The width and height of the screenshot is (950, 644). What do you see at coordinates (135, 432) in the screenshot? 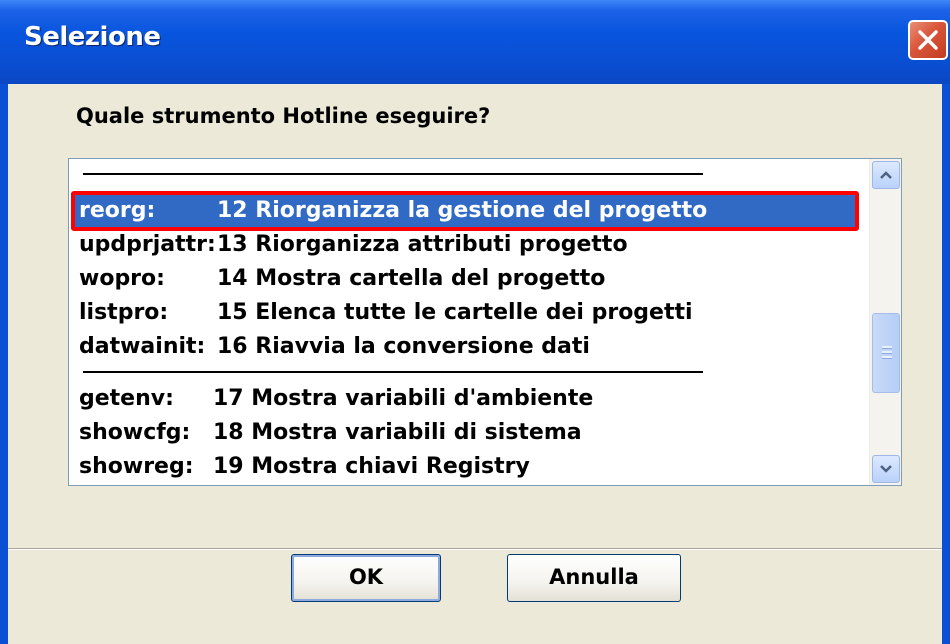
I see `list-item-command: showcfg:` at bounding box center [135, 432].